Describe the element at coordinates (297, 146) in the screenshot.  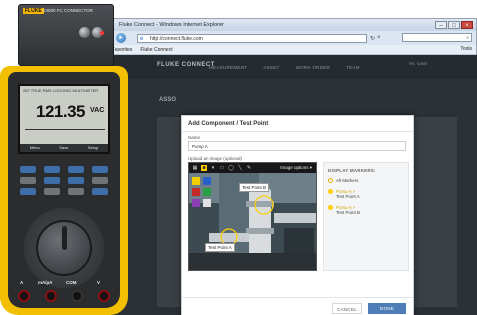
I see `name-input: Pump A` at that location.